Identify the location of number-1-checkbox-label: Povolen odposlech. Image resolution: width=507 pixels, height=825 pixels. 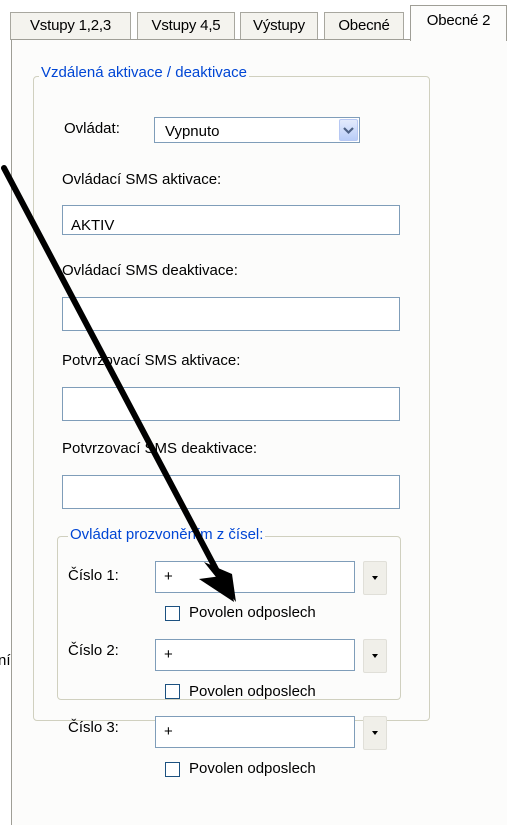
(252, 612).